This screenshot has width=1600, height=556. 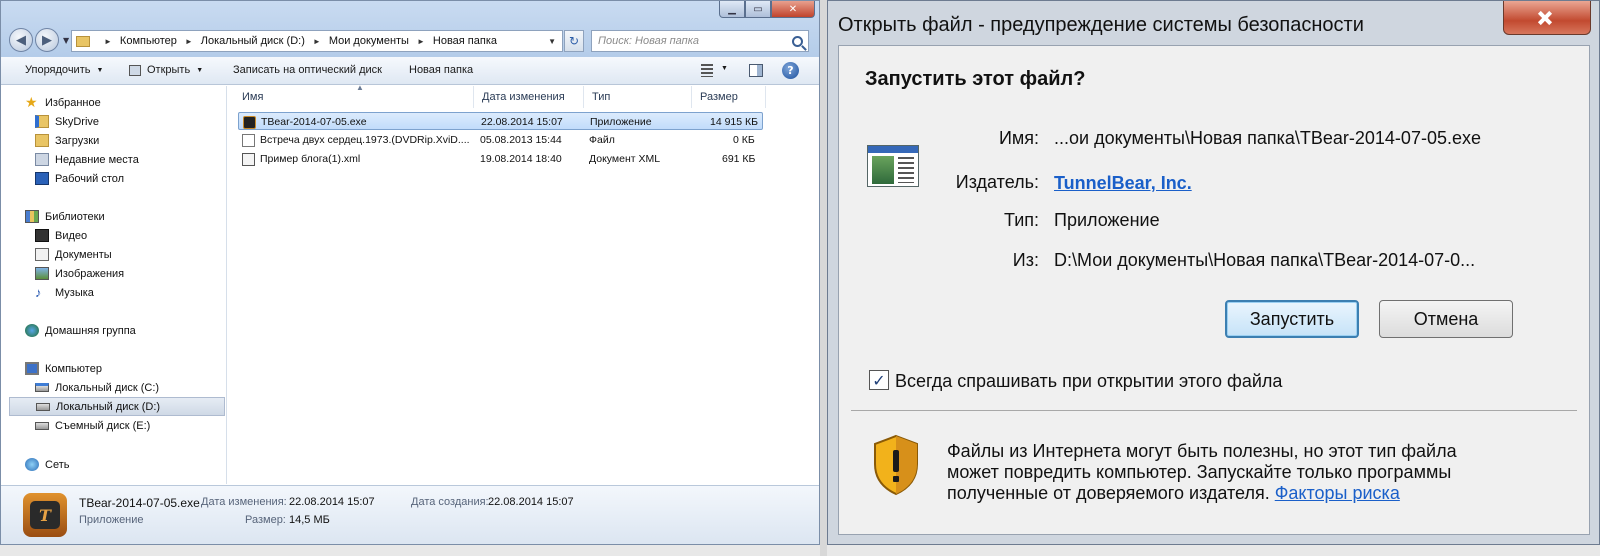 I want to click on publisher-label: Издатель:, so click(x=997, y=182).